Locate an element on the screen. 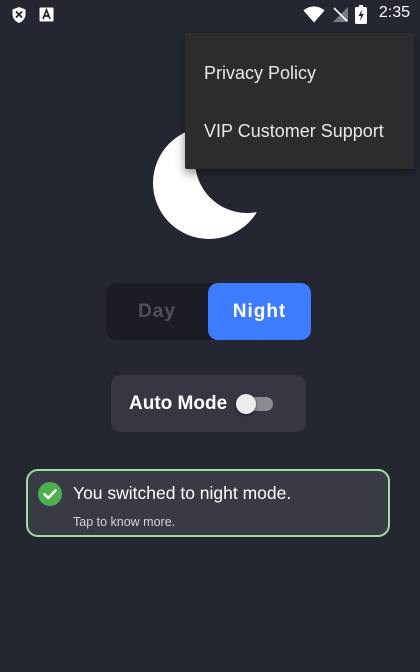  auto-mode-card: Auto Mode is located at coordinates (208, 403).